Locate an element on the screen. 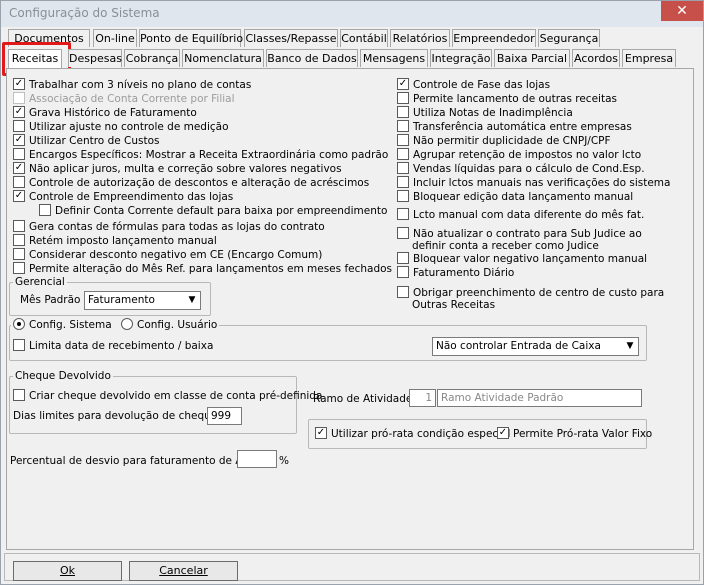 The width and height of the screenshot is (704, 585). ramo-code-input: 1 is located at coordinates (422, 398).